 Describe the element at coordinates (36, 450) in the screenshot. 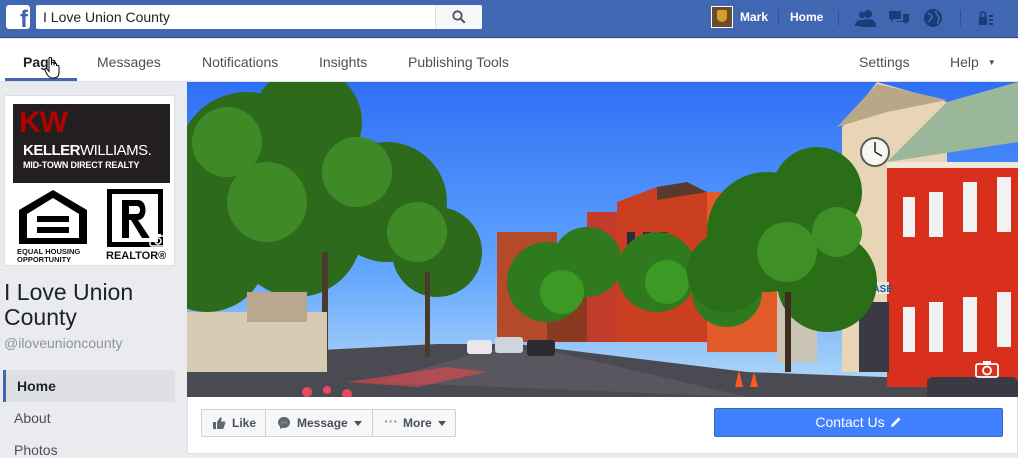

I see `sidebar-item-photos: Photos` at that location.